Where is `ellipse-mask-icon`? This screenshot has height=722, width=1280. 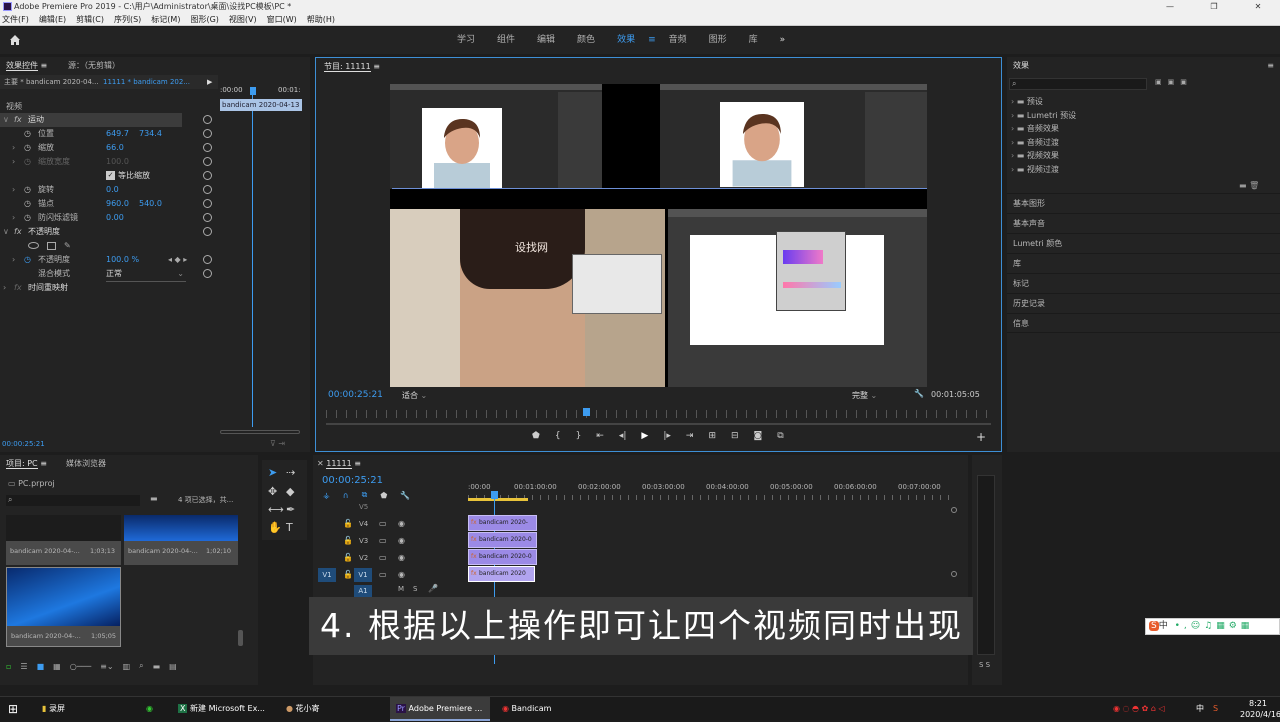 ellipse-mask-icon is located at coordinates (33, 245).